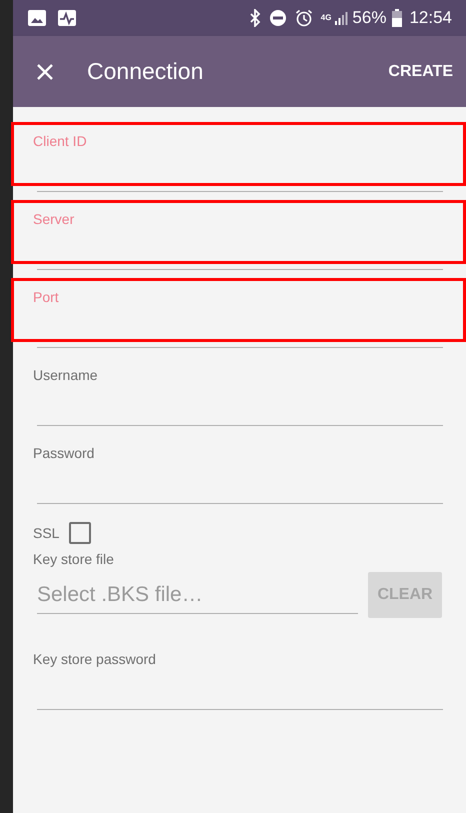 Image resolution: width=466 pixels, height=813 pixels. What do you see at coordinates (46, 533) in the screenshot?
I see `checkbox-label: SSL` at bounding box center [46, 533].